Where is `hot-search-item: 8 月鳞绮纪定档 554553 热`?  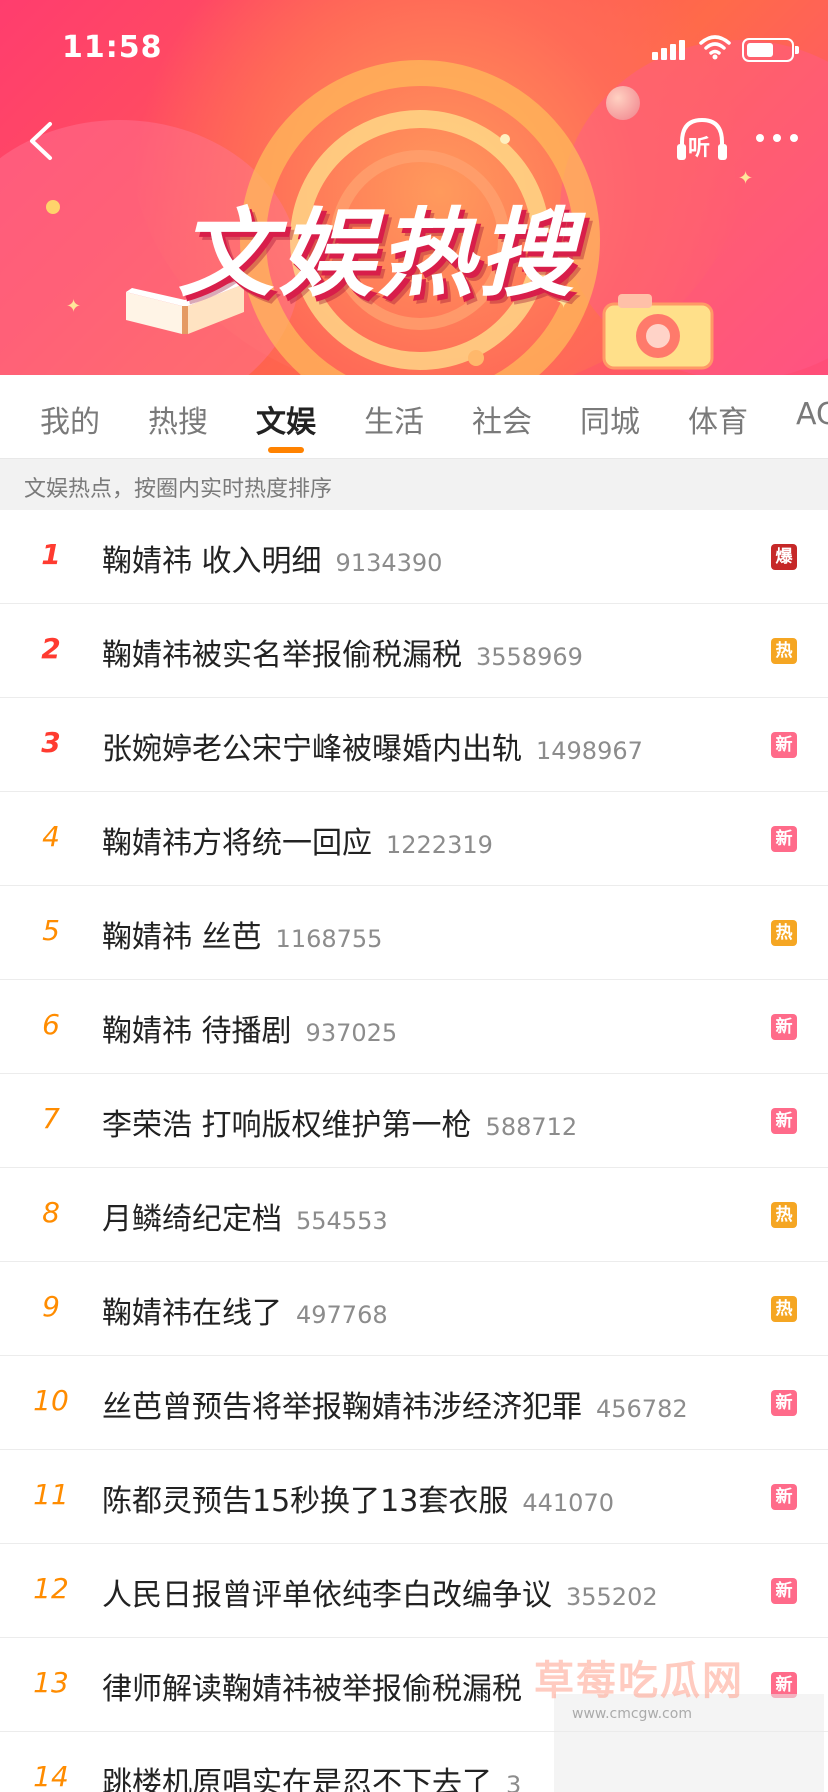
hot-search-item: 8 月鳞绮纪定档 554553 热 is located at coordinates (414, 1215).